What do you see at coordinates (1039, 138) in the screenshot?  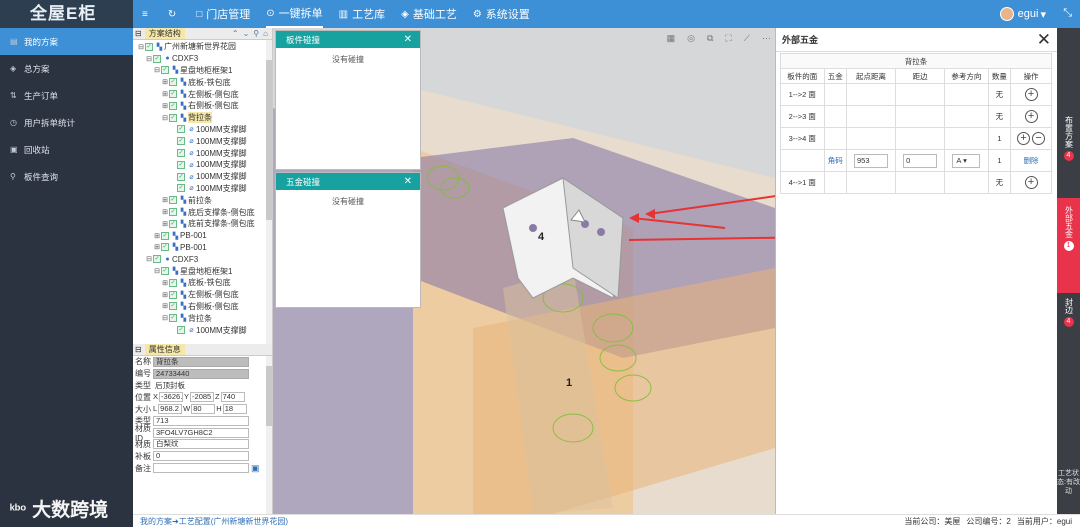 I see `remove-icon: −` at bounding box center [1039, 138].